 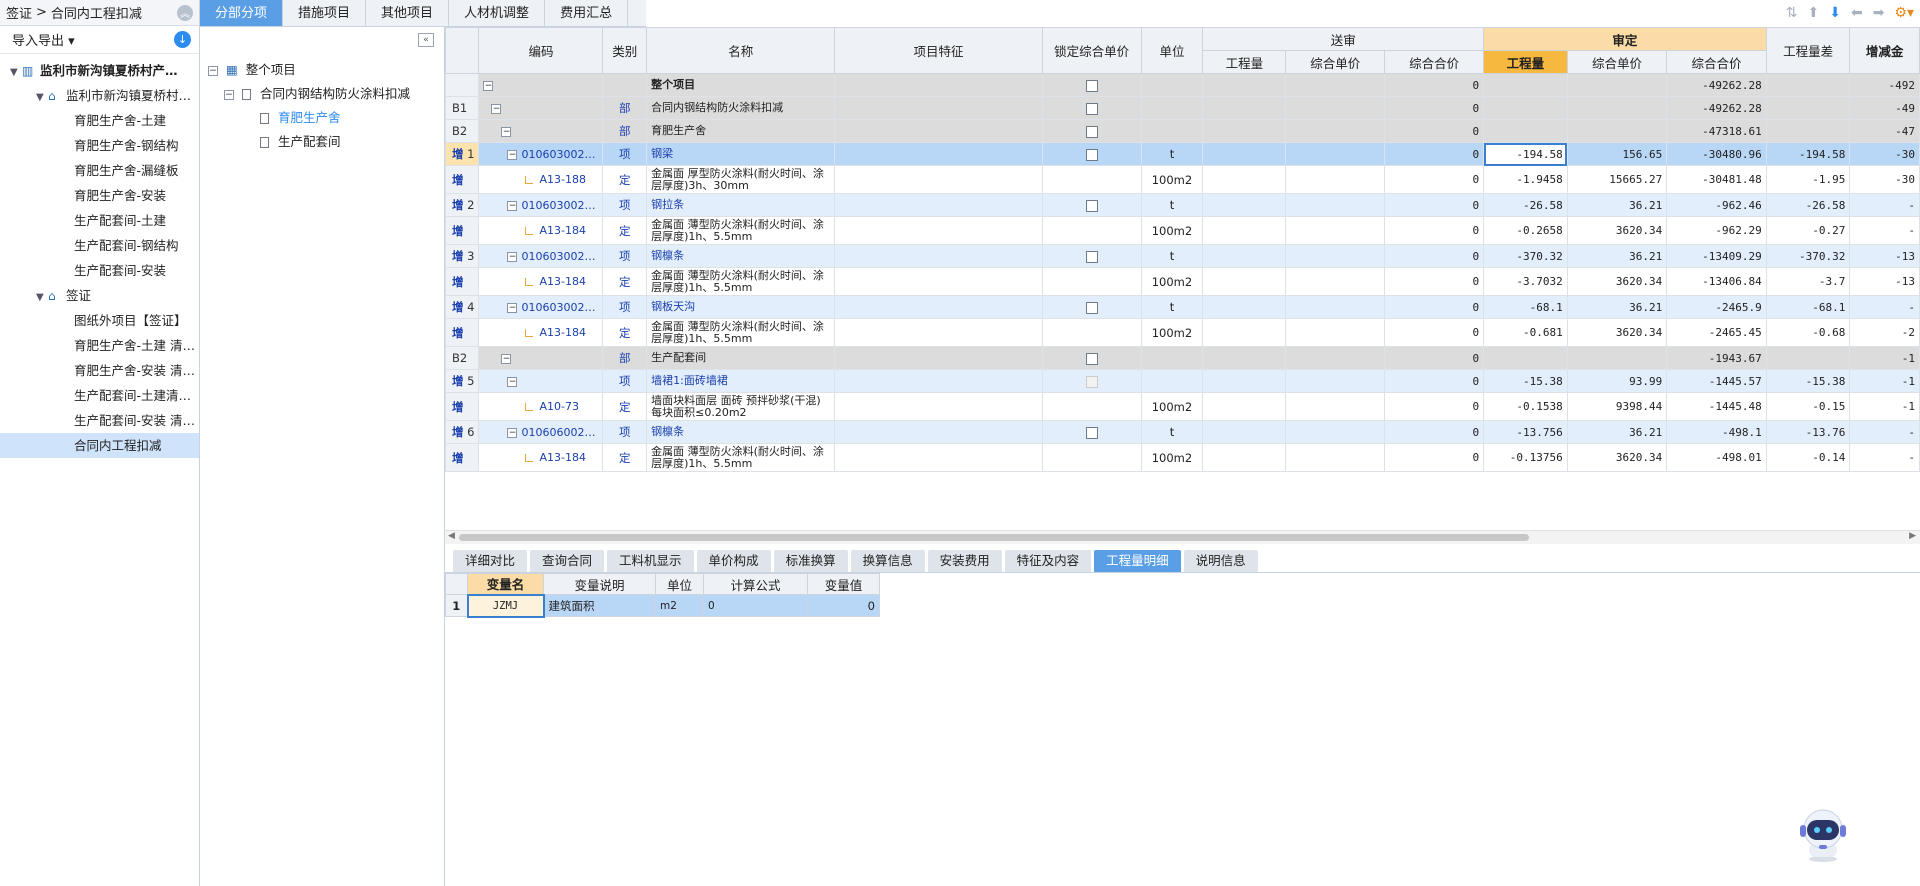 What do you see at coordinates (1617, 432) in the screenshot?
I see `review-price-cell: 36.21` at bounding box center [1617, 432].